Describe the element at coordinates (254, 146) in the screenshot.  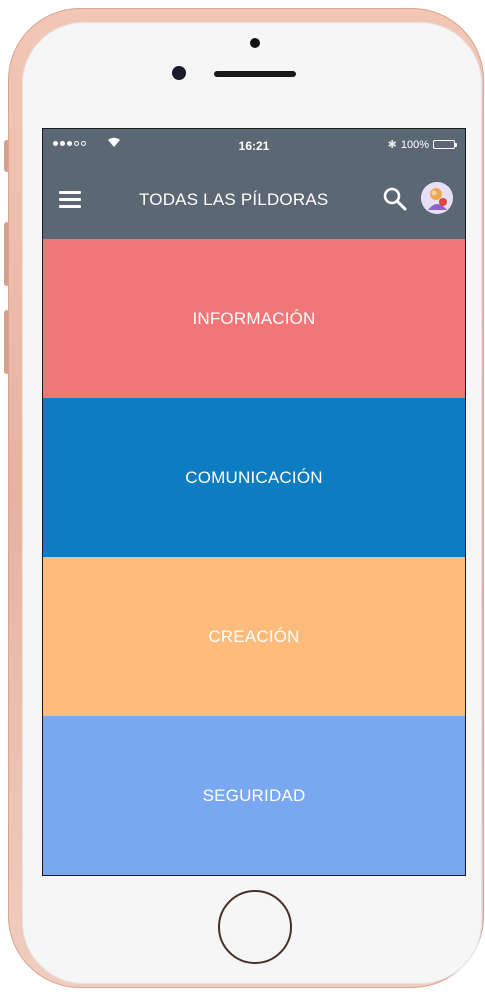
I see `status-bar: 16:21 ✱ 100%` at that location.